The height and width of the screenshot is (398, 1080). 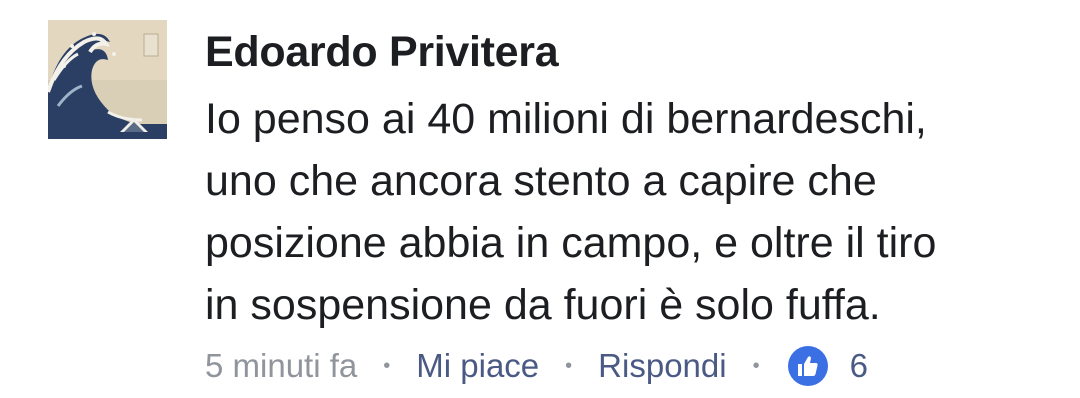 I want to click on avatar, so click(x=107, y=79).